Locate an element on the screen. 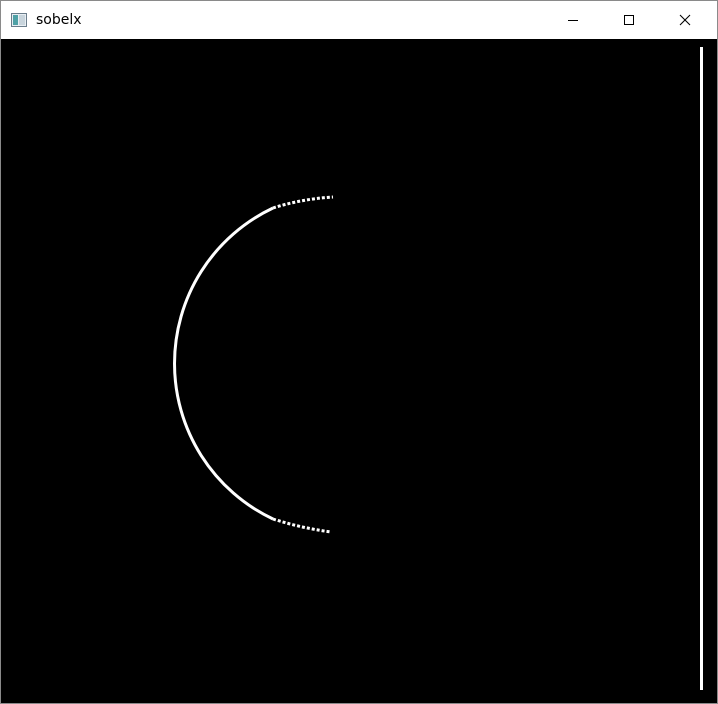 This screenshot has height=704, width=718. edge-arc-bottom-tail is located at coordinates (302, 525).